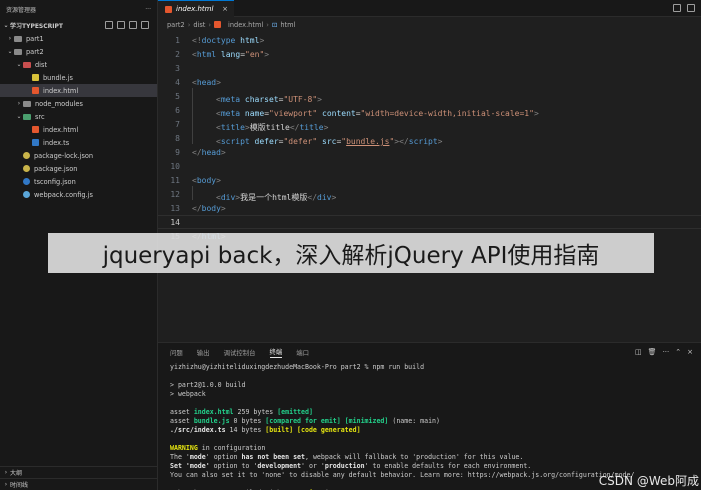  Describe the element at coordinates (429, 123) in the screenshot. I see `code-line: 7 <title>模版title</title>` at that location.